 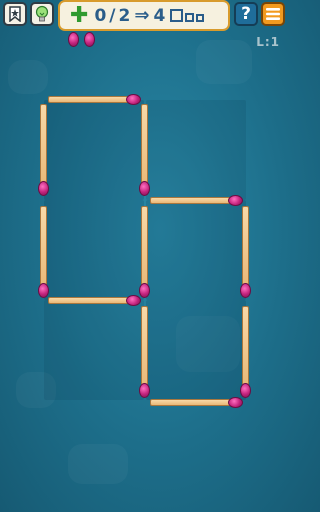 I want to click on bookmark-star-icon, so click(x=15, y=14).